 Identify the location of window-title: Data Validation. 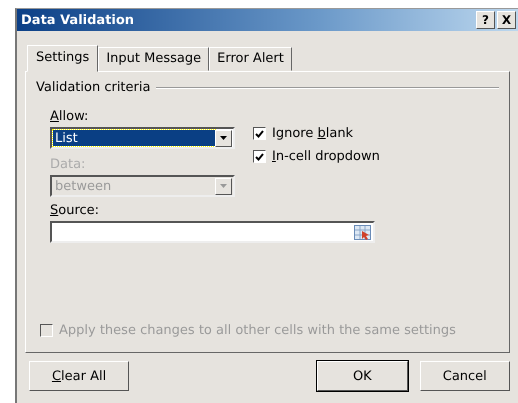
(77, 20).